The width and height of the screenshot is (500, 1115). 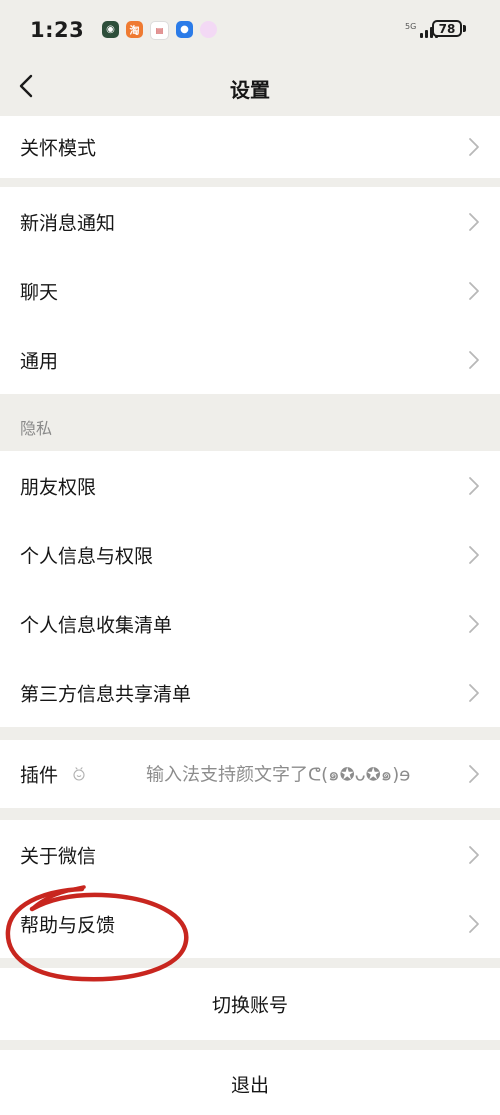 What do you see at coordinates (106, 694) in the screenshot?
I see `row-label: 第三方信息共享清单` at bounding box center [106, 694].